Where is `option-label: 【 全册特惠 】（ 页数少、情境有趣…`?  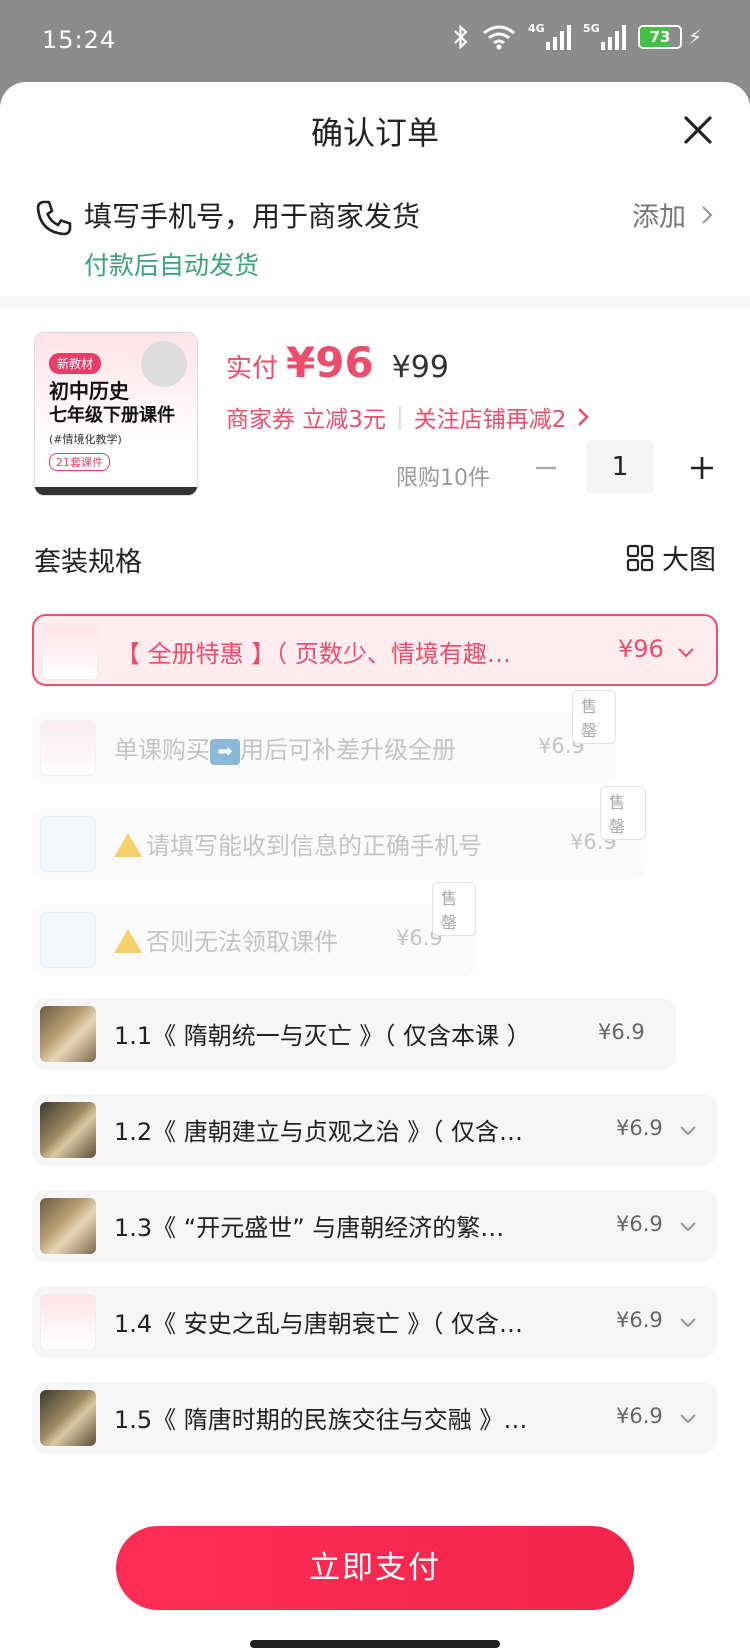 option-label: 【 全册特惠 】（ 页数少、情境有趣… is located at coordinates (313, 654).